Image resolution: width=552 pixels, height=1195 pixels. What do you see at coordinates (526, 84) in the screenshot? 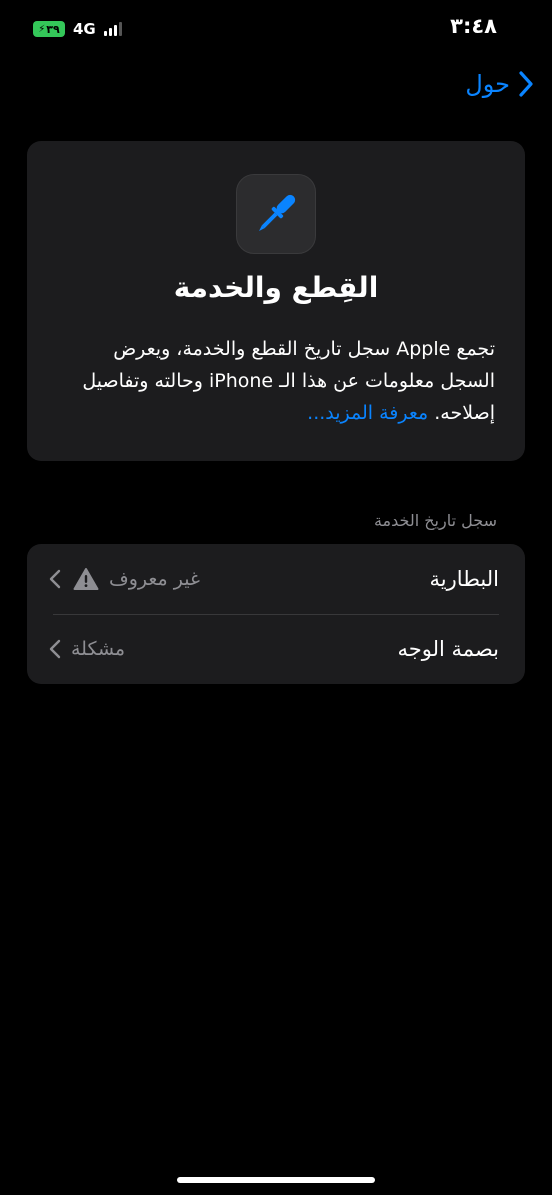
I see `chevron-right-icon` at bounding box center [526, 84].